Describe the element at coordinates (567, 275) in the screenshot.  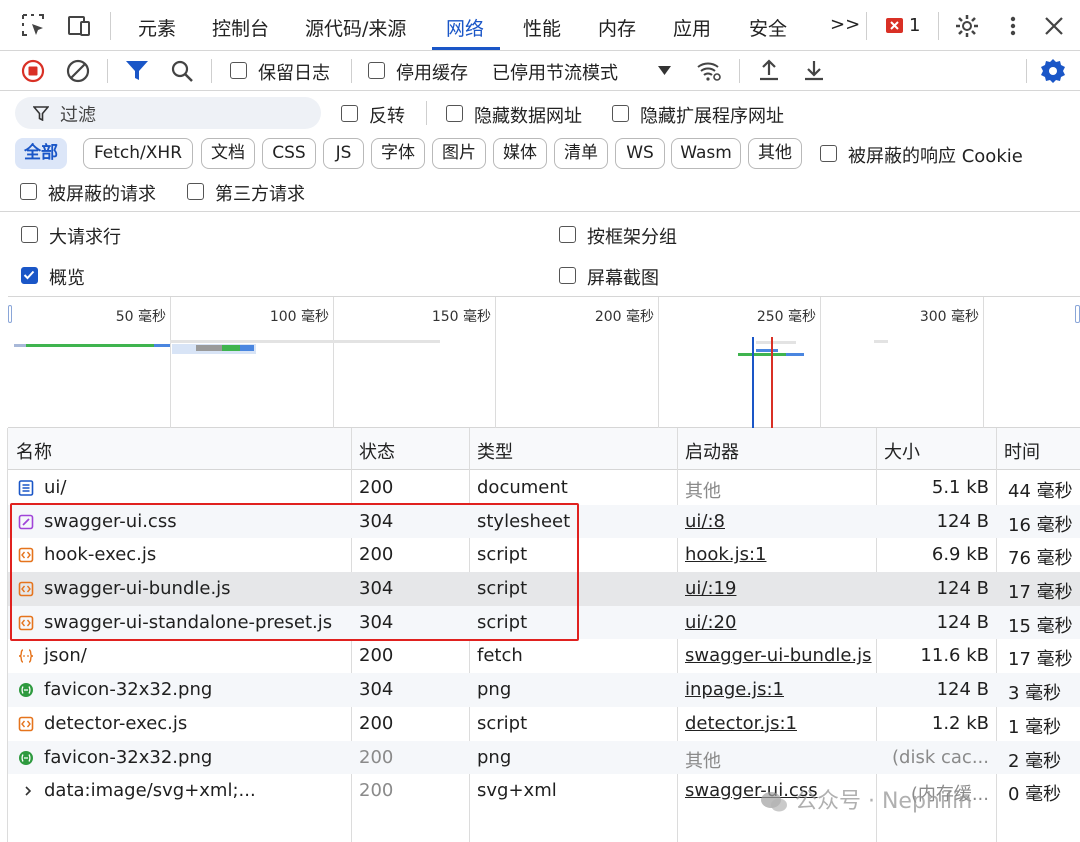
I see `screenshots-checkbox` at that location.